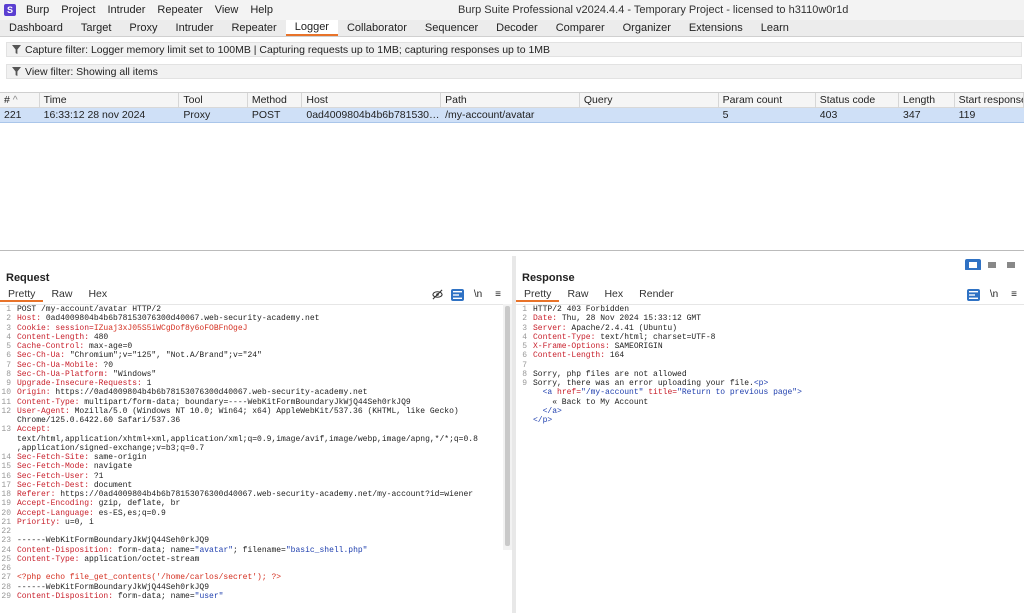 This screenshot has width=1024, height=613. Describe the element at coordinates (770, 309) in the screenshot. I see `code-line: 1 HTTP/2 403 Forbidden` at that location.